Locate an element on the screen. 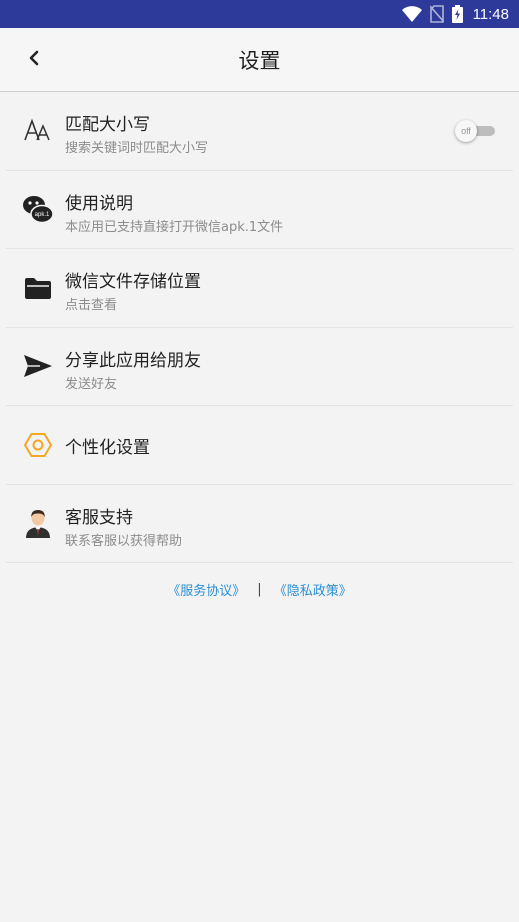 The image size is (519, 922). battery-charging-icon is located at coordinates (457, 14).